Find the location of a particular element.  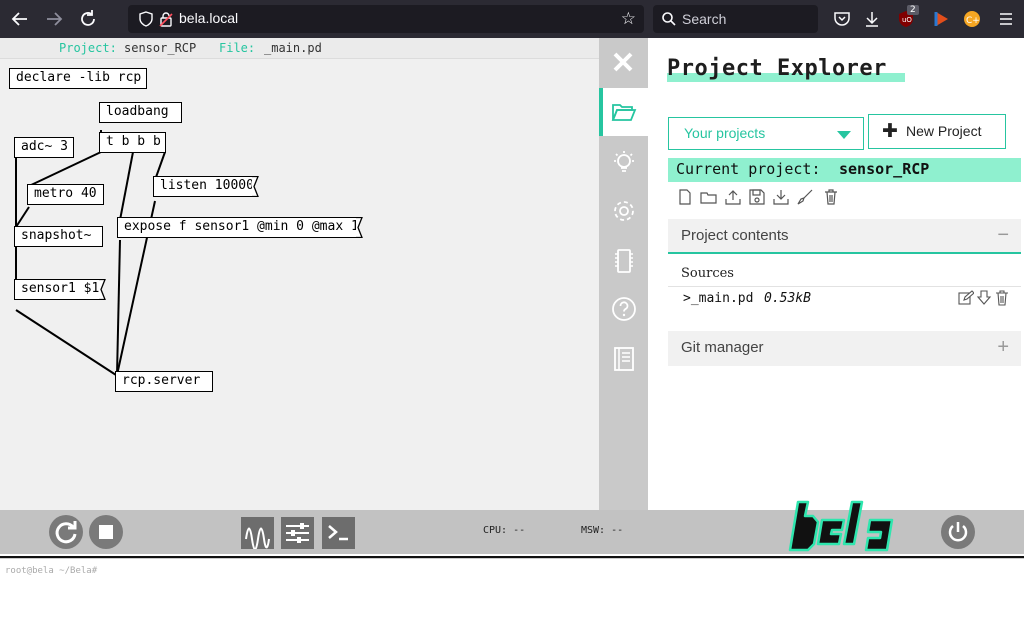

tab-help is located at coordinates (623, 308).